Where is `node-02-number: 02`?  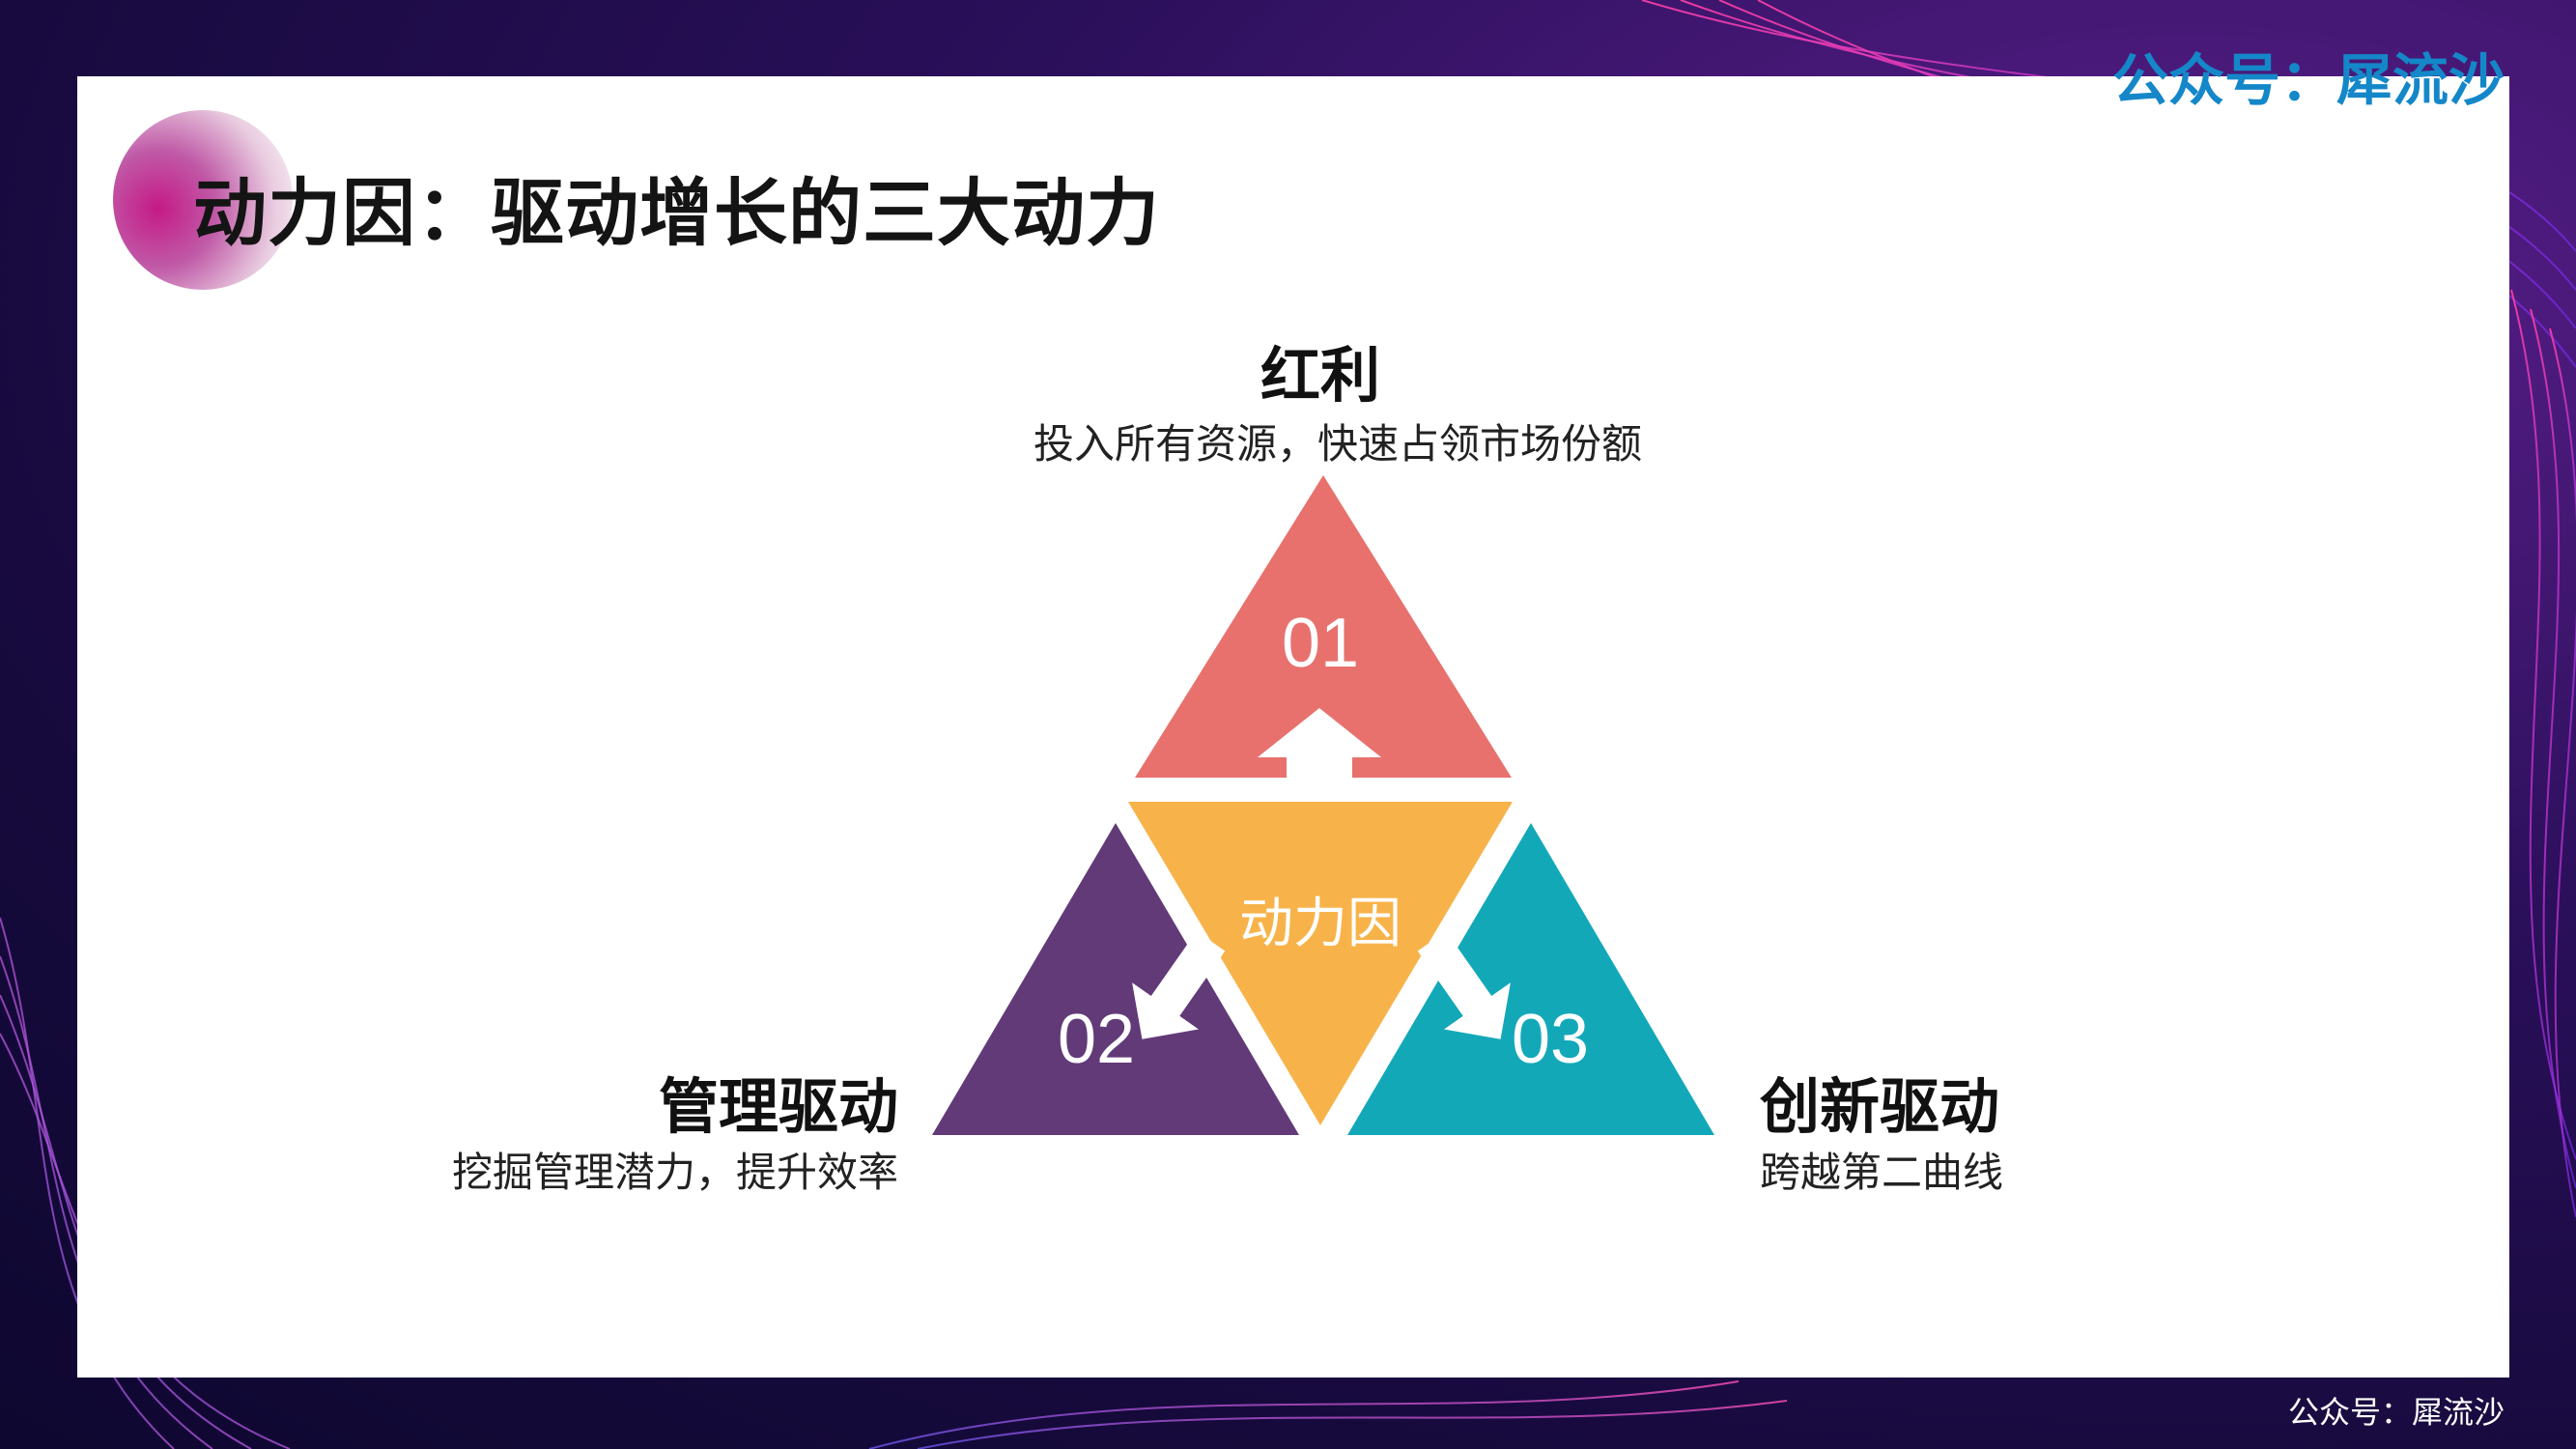
node-02-number: 02 is located at coordinates (1096, 1039).